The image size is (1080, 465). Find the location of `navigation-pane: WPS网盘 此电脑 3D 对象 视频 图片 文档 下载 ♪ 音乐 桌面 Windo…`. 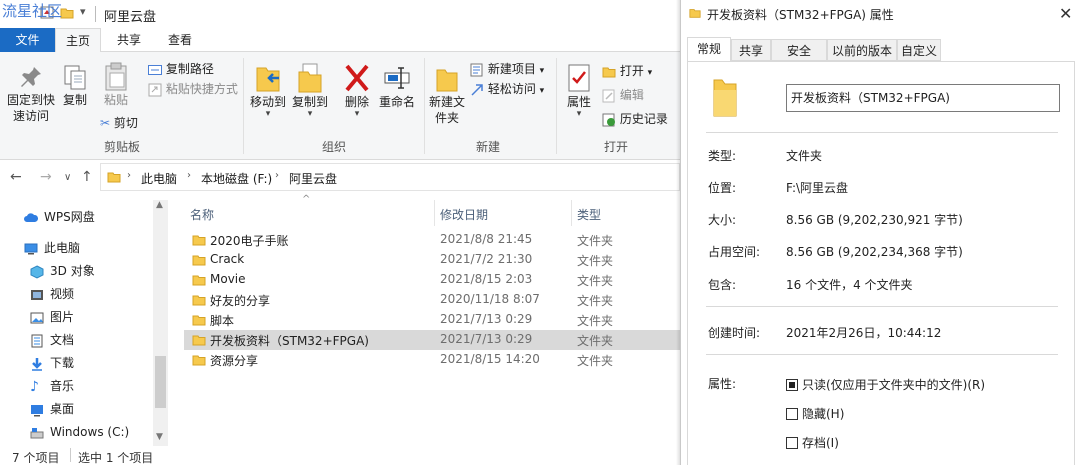

navigation-pane: WPS网盘 此电脑 3D 对象 视频 图片 文档 下载 ♪ 音乐 桌面 Windo… is located at coordinates (85, 321).